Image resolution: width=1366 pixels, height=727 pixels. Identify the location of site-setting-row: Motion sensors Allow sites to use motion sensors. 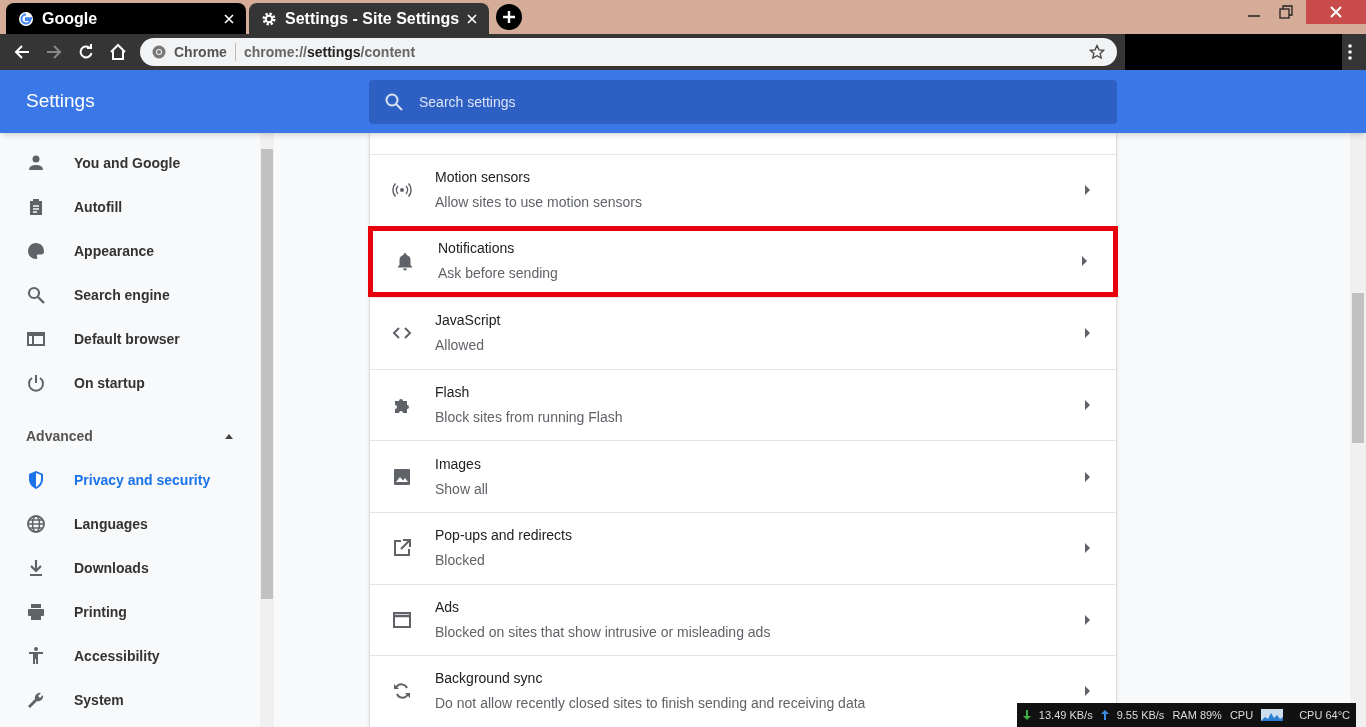
(743, 190).